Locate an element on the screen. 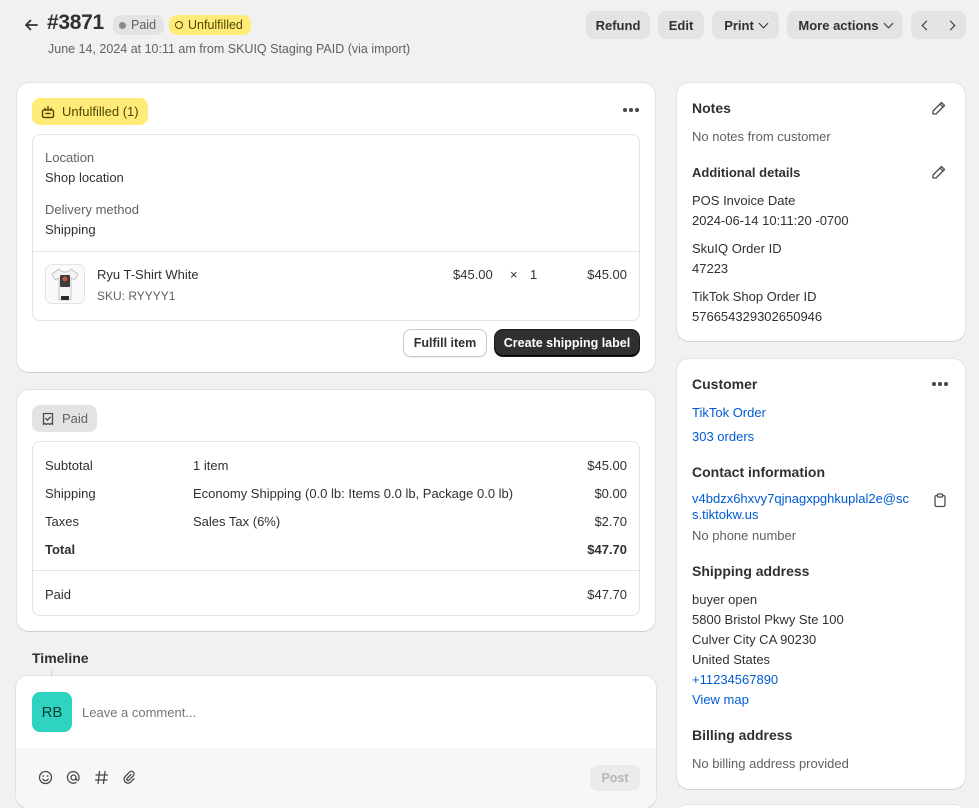 The image size is (979, 808). paid-amount: $47.70 is located at coordinates (607, 594).